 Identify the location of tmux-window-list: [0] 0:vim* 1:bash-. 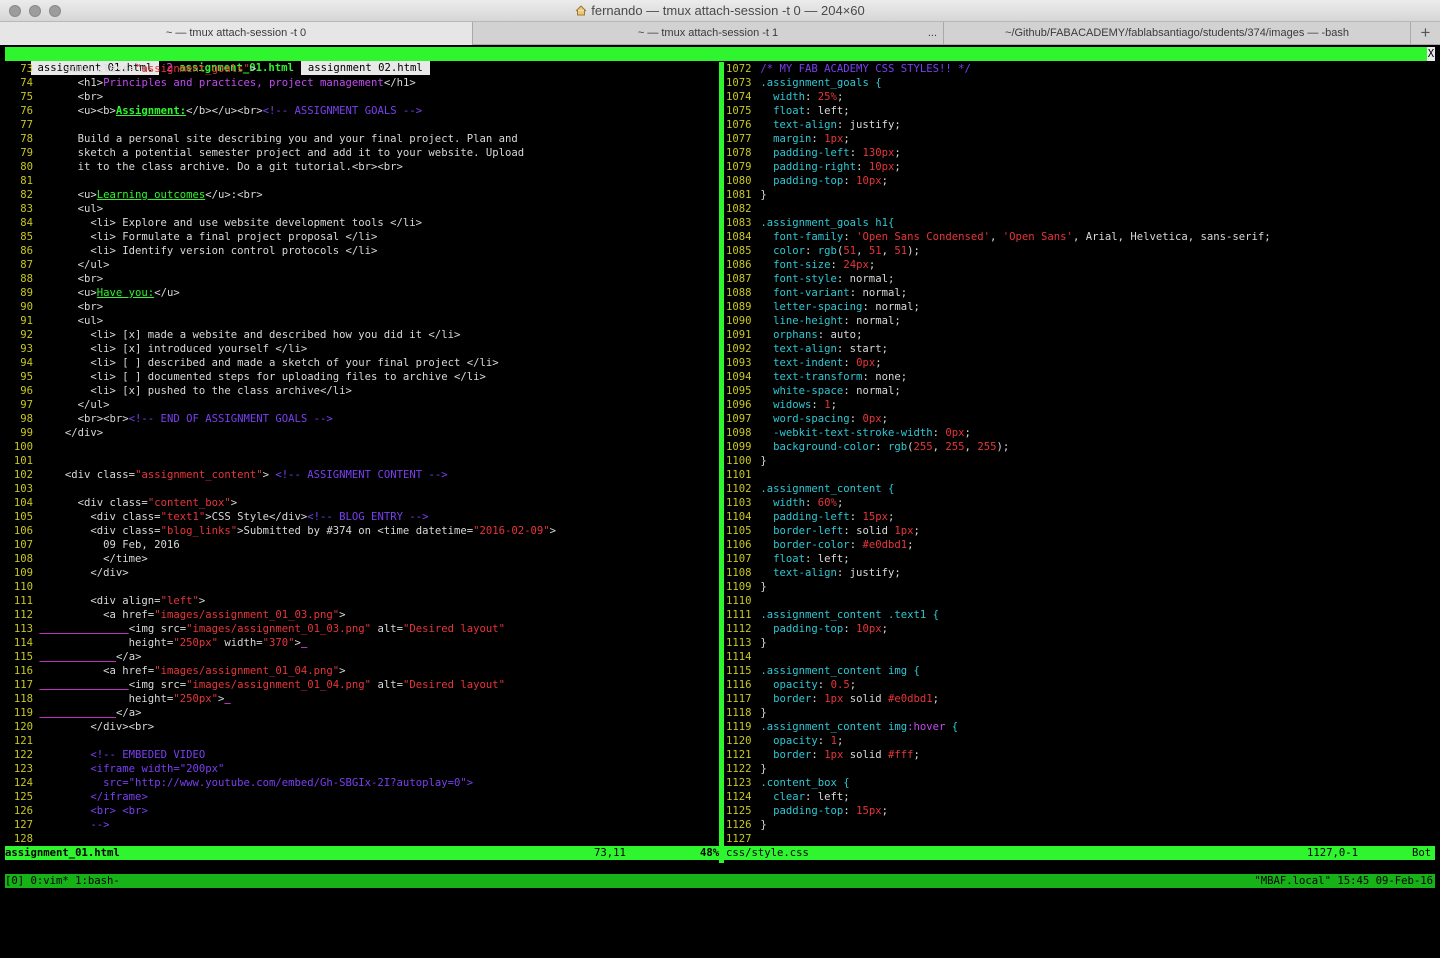
(62, 881).